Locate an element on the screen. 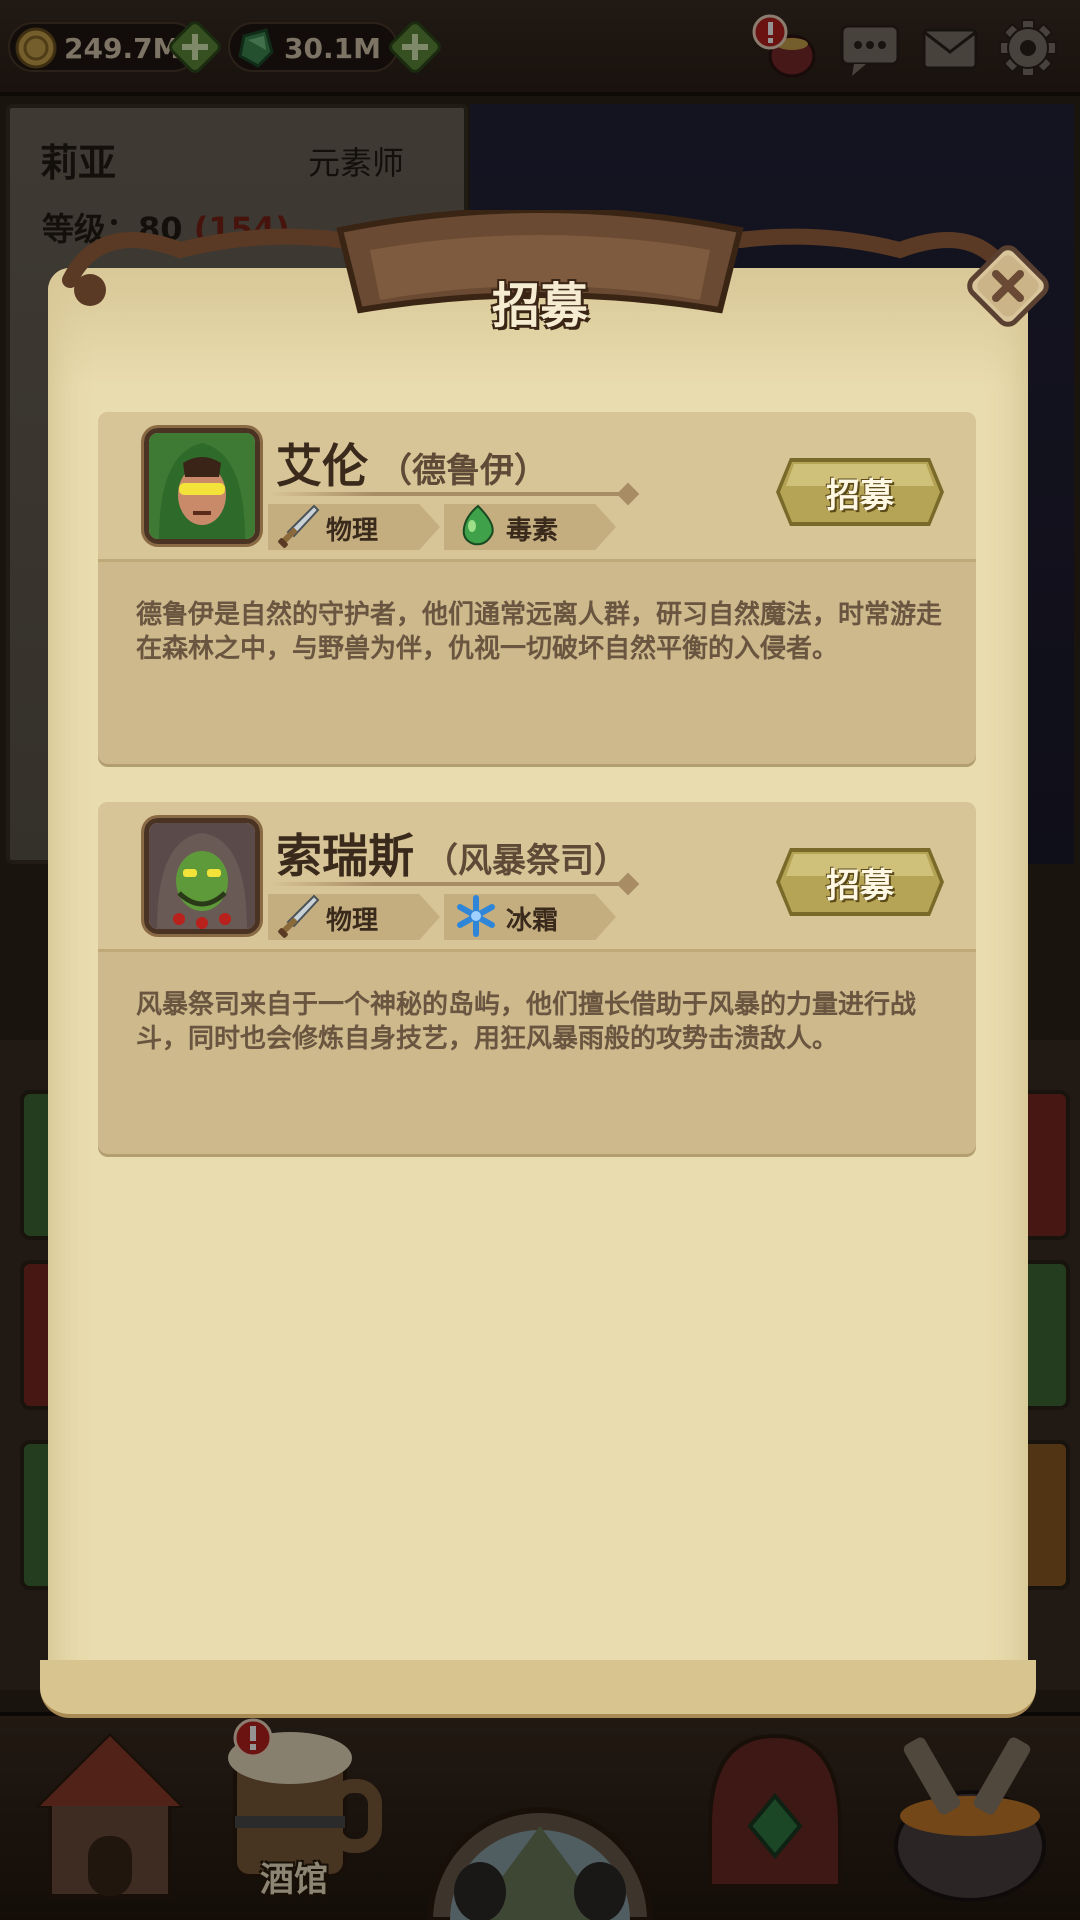 The height and width of the screenshot is (1920, 1080). poison-drop-icon is located at coordinates (478, 525).